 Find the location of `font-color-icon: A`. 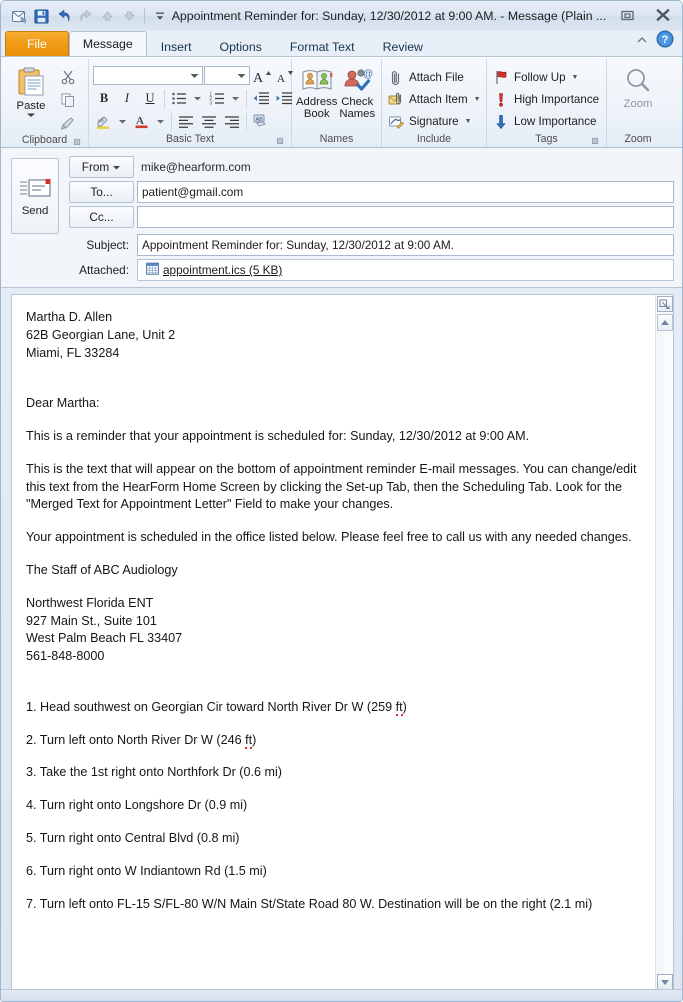

font-color-icon: A is located at coordinates (141, 122).